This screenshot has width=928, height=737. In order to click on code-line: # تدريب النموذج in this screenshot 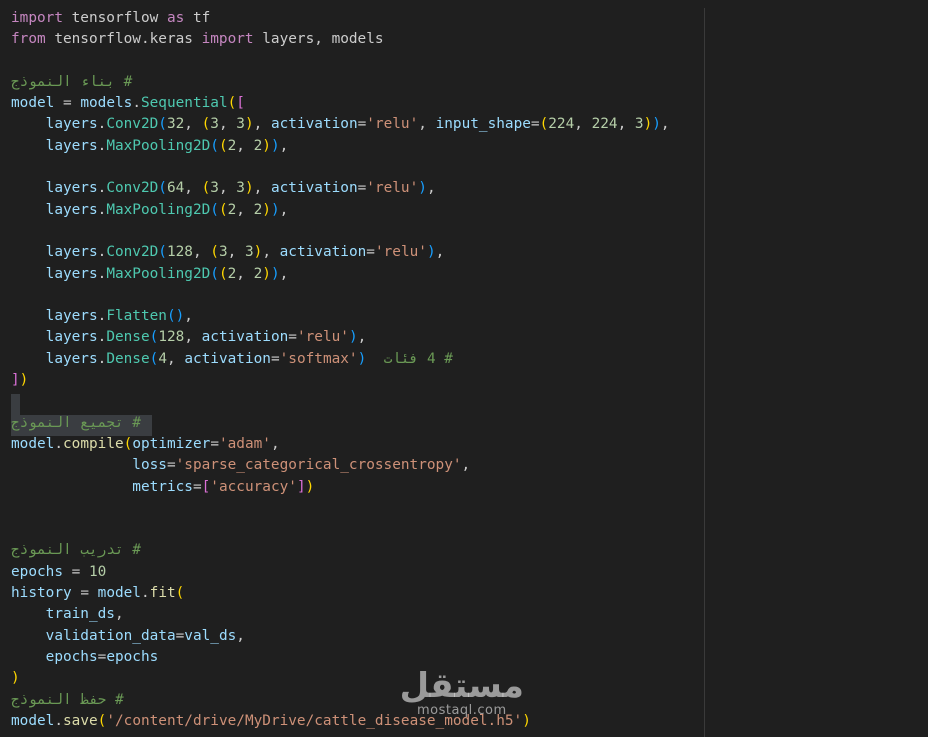, I will do `click(469, 550)`.